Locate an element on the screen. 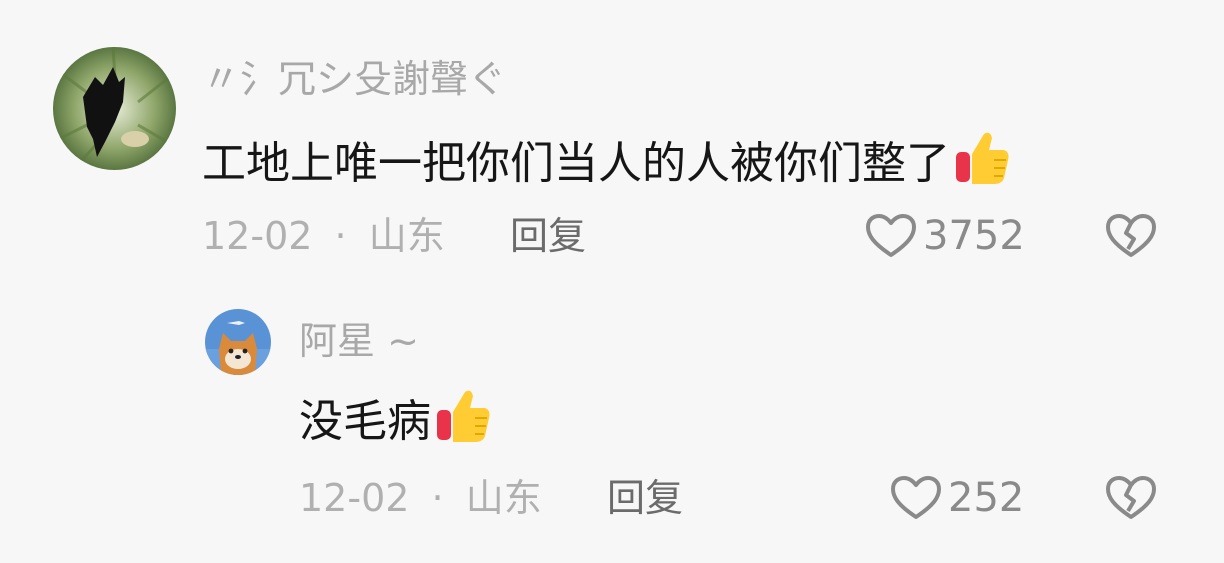  comment-1-like-button: 3752 is located at coordinates (945, 236).